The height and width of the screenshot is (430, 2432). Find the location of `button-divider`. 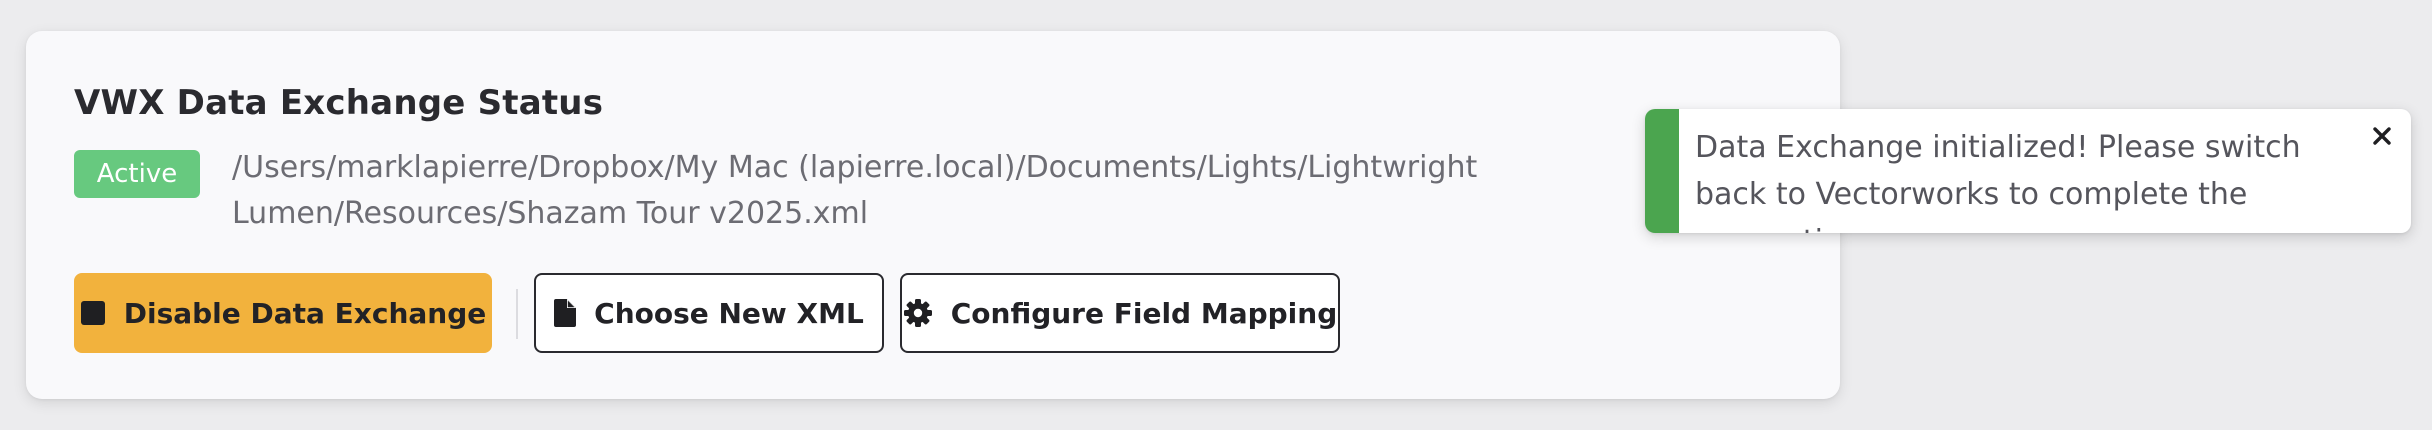

button-divider is located at coordinates (517, 314).